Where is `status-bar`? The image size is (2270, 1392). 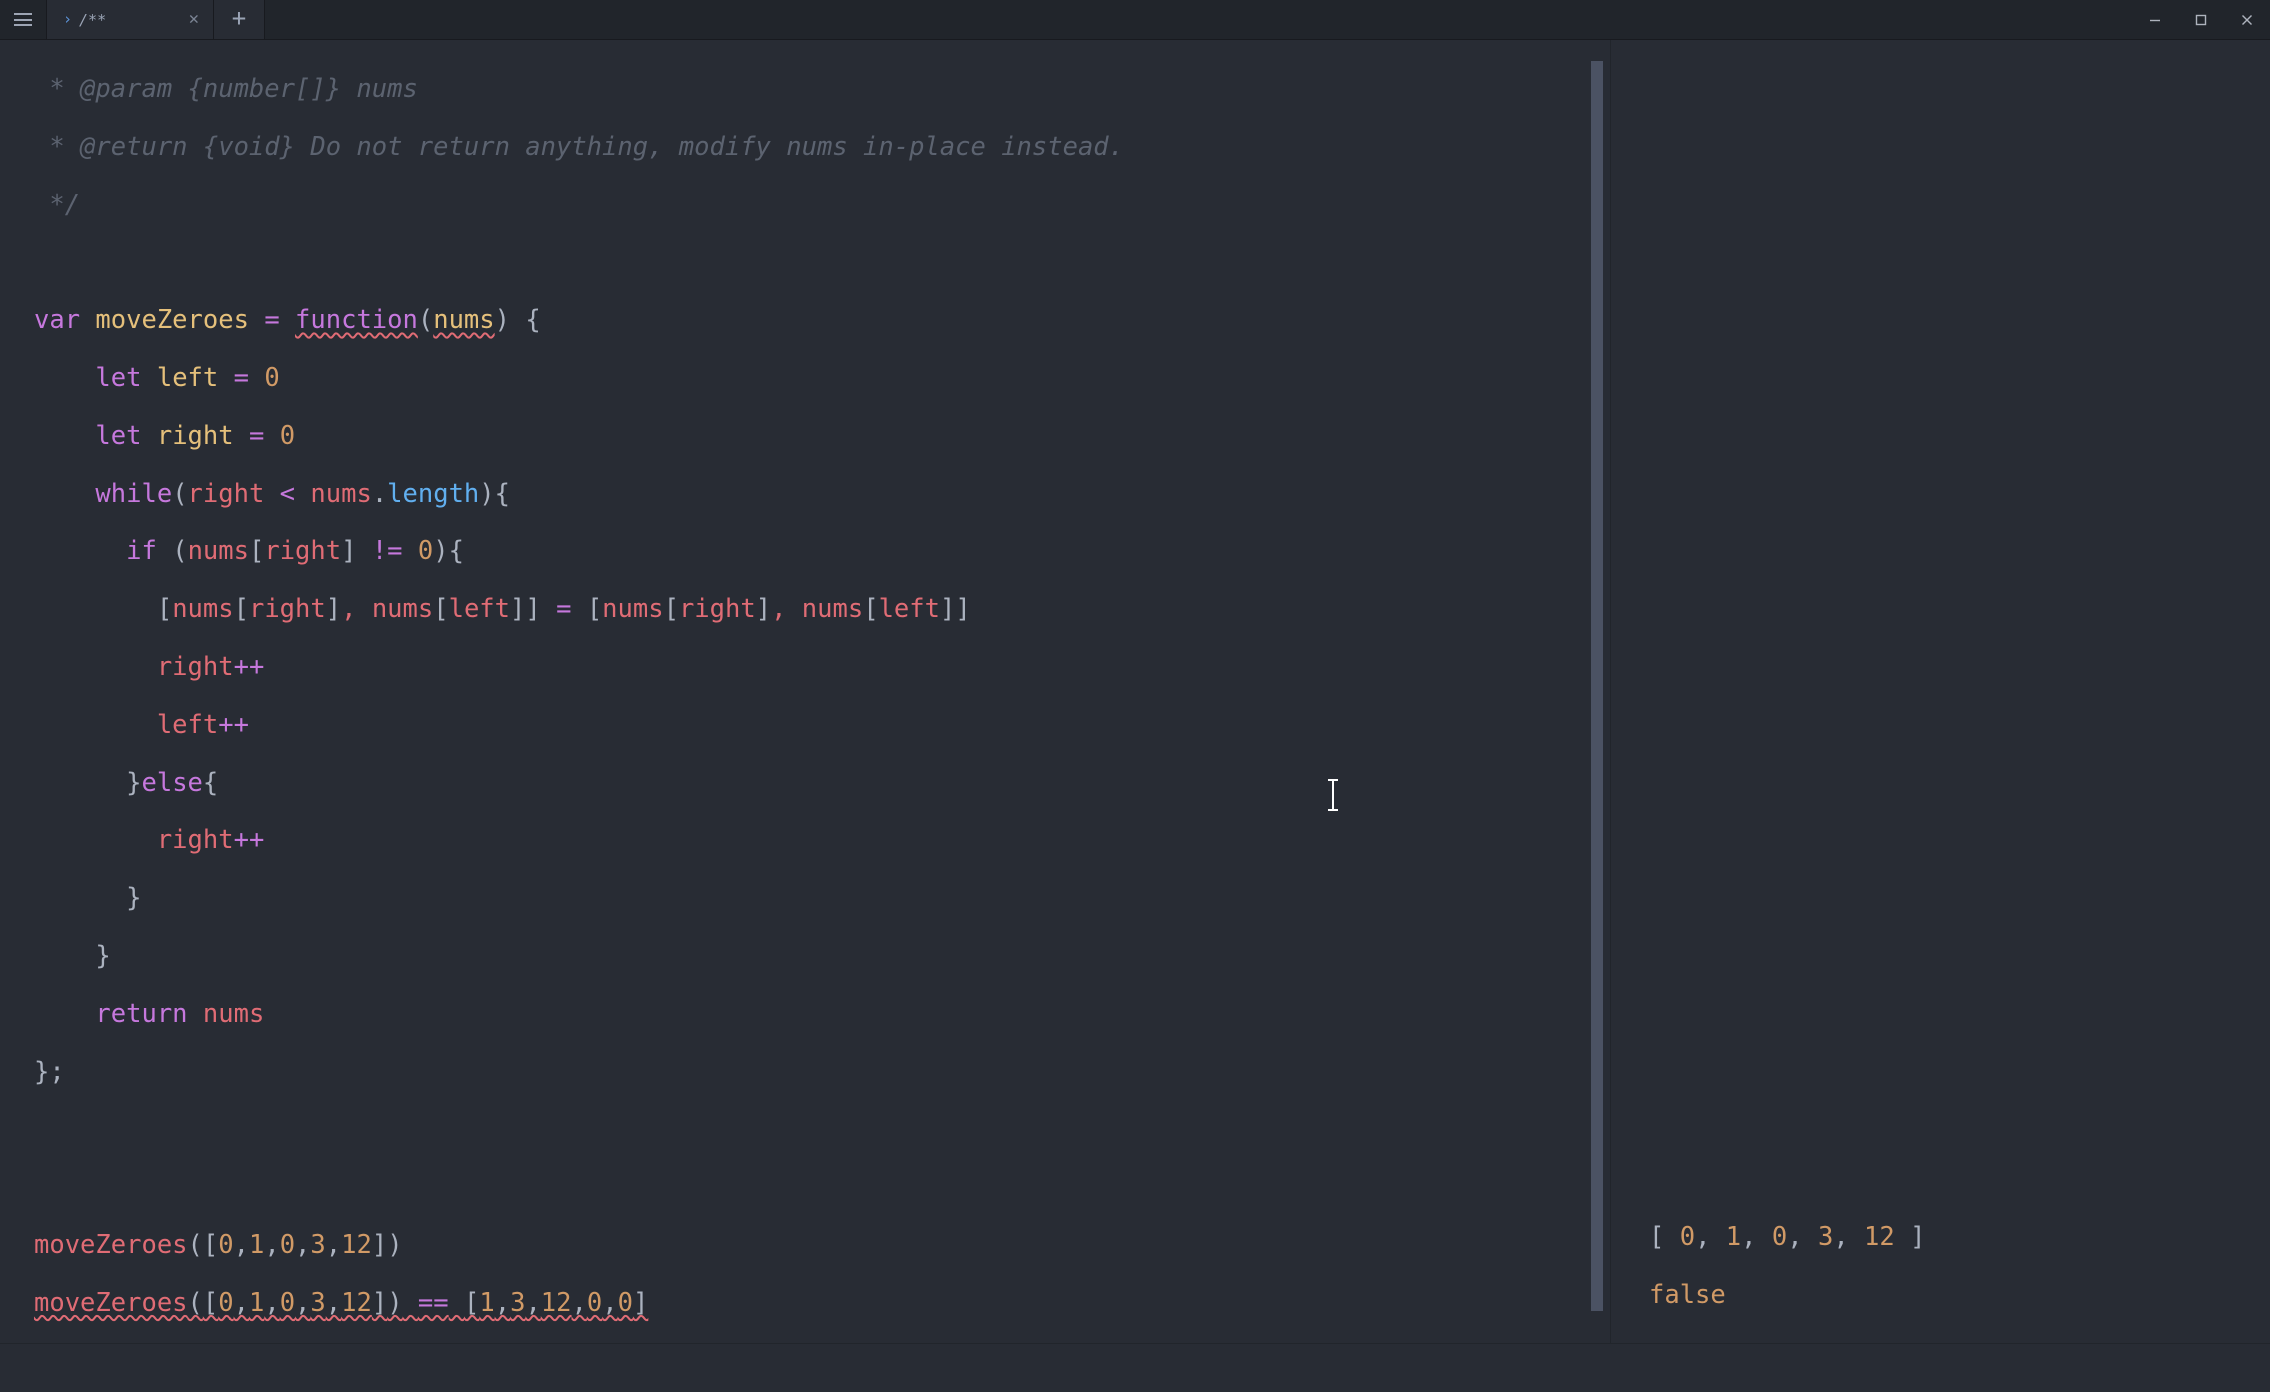 status-bar is located at coordinates (1135, 1367).